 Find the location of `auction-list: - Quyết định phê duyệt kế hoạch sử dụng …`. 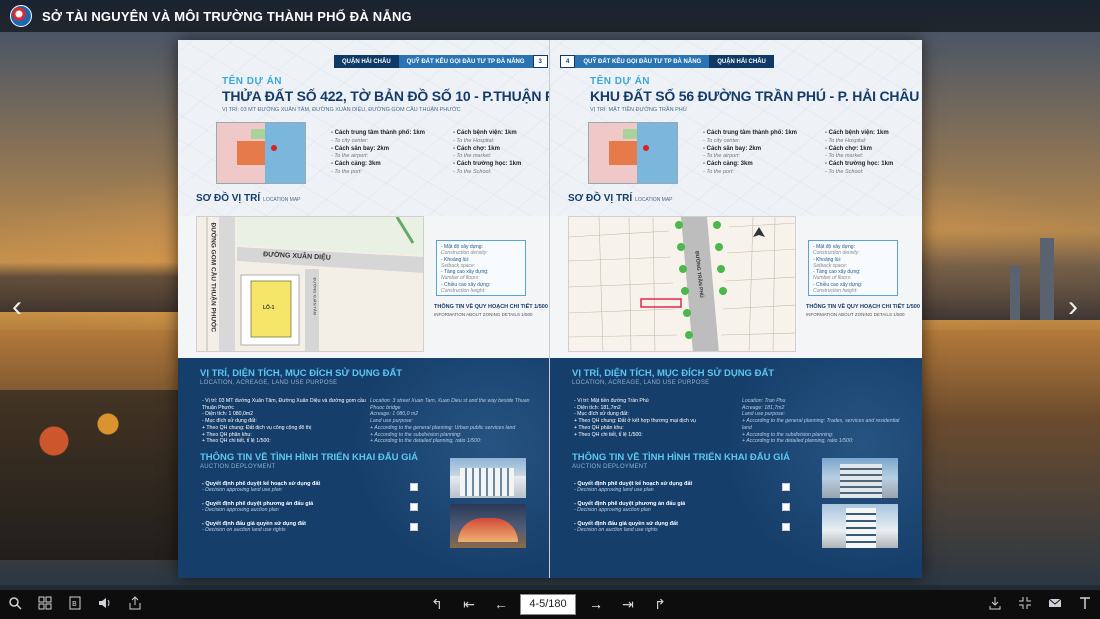

auction-list: - Quyết định phê duyệt kế hoạch sử dụng … is located at coordinates (310, 511).